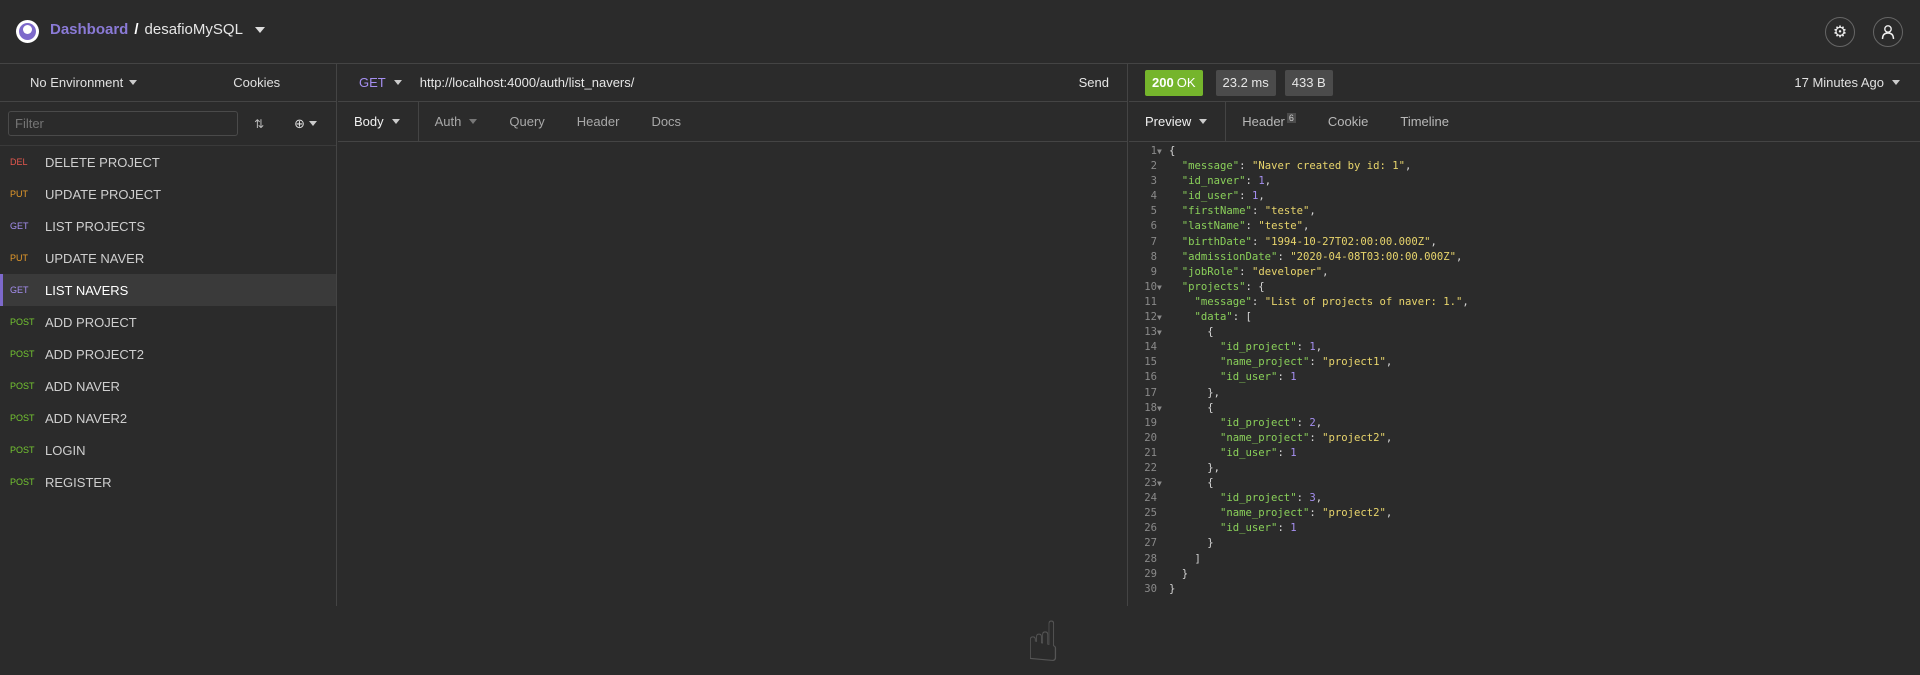 This screenshot has height=675, width=1920. Describe the element at coordinates (78, 482) in the screenshot. I see `request-name: REGISTER` at that location.